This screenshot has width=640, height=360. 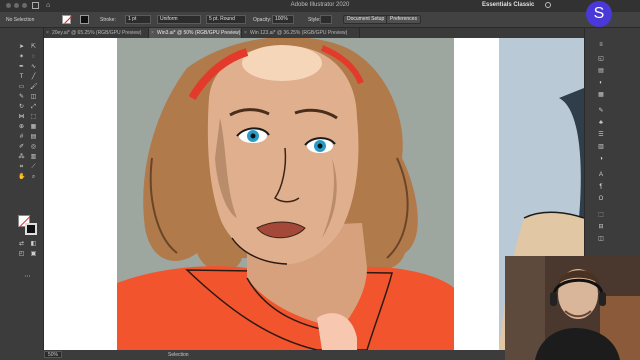 What do you see at coordinates (33, 147) in the screenshot?
I see `blend-tool-icon: ◎` at bounding box center [33, 147].